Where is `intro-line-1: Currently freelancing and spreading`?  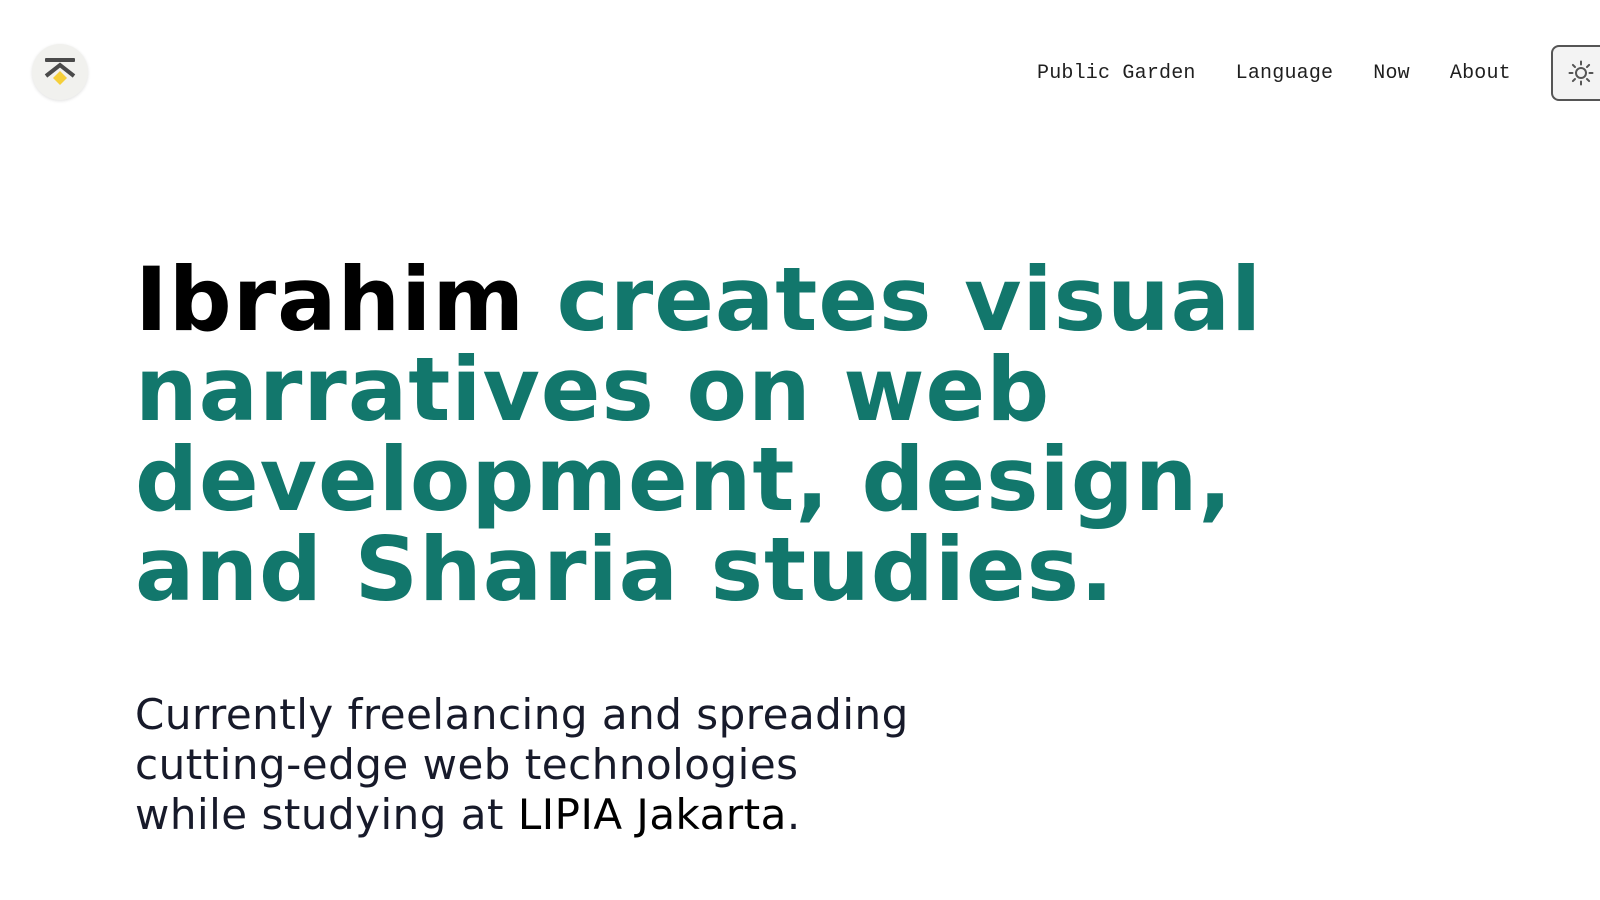 intro-line-1: Currently freelancing and spreading is located at coordinates (522, 714).